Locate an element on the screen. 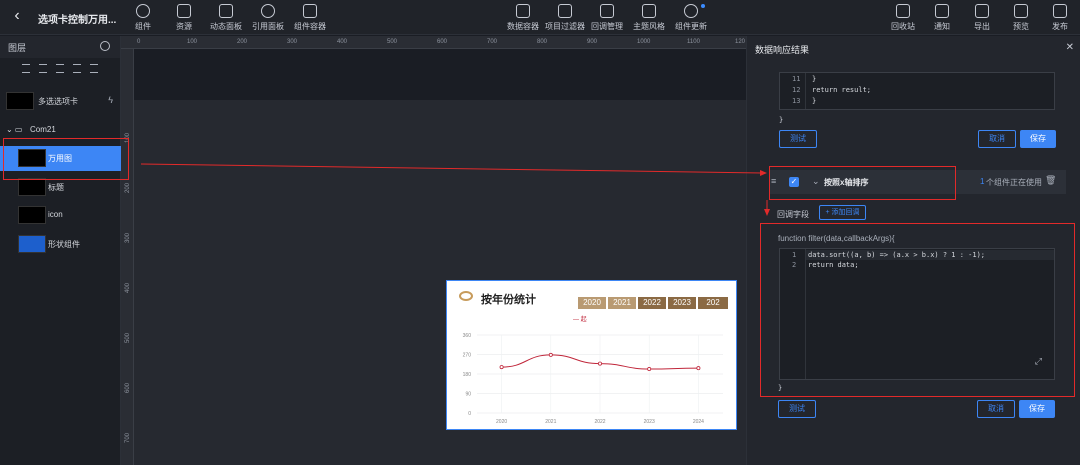  usage-count: 1 is located at coordinates (982, 181).